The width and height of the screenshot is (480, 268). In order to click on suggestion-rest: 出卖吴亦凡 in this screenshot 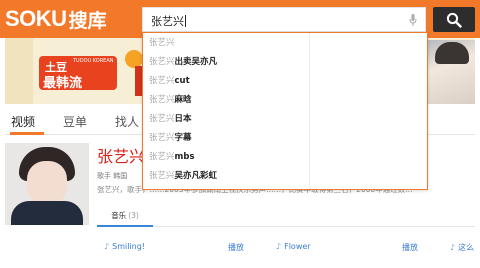, I will do `click(196, 62)`.